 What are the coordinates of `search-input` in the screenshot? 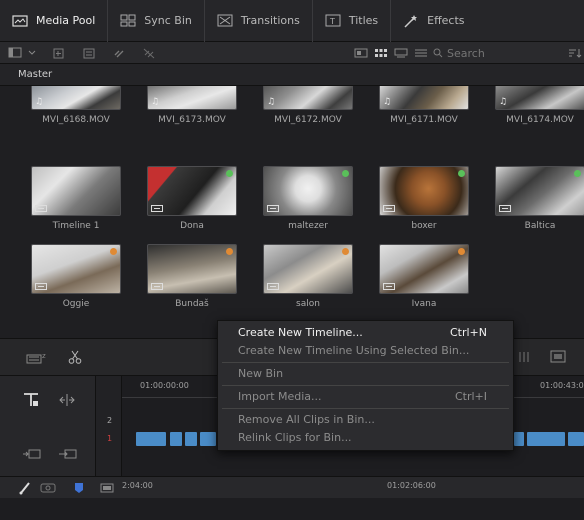 It's located at (503, 53).